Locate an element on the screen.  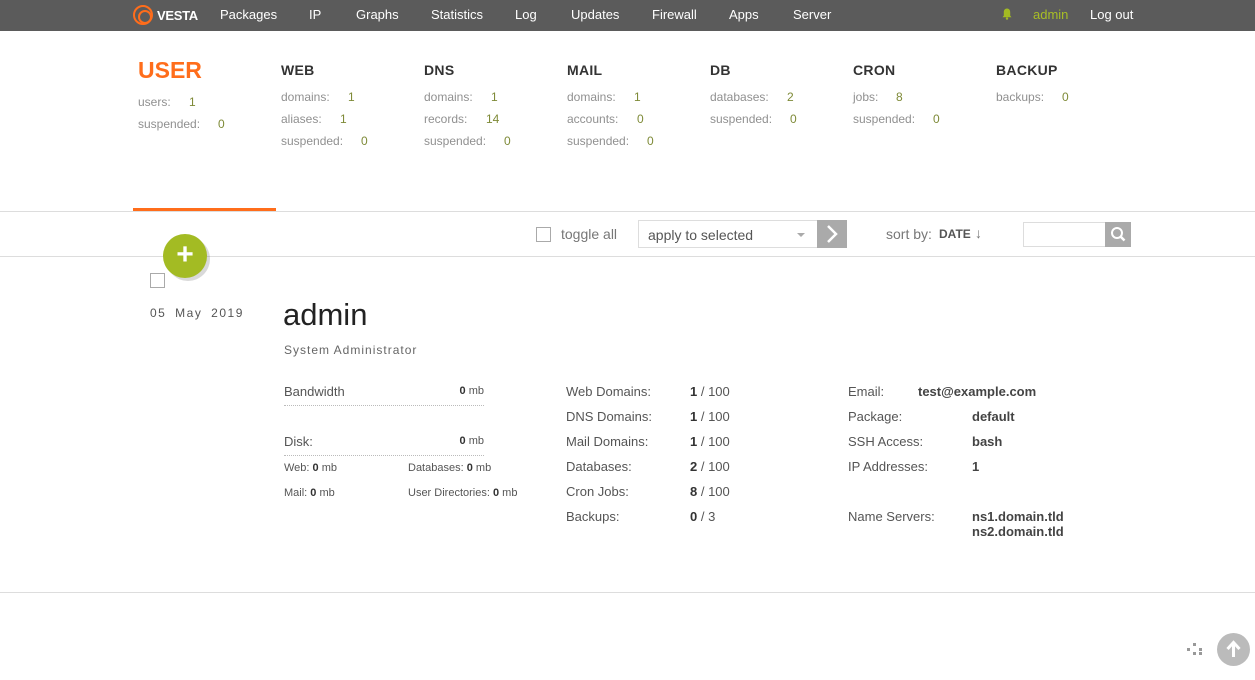
nav-server: Server is located at coordinates (812, 14).